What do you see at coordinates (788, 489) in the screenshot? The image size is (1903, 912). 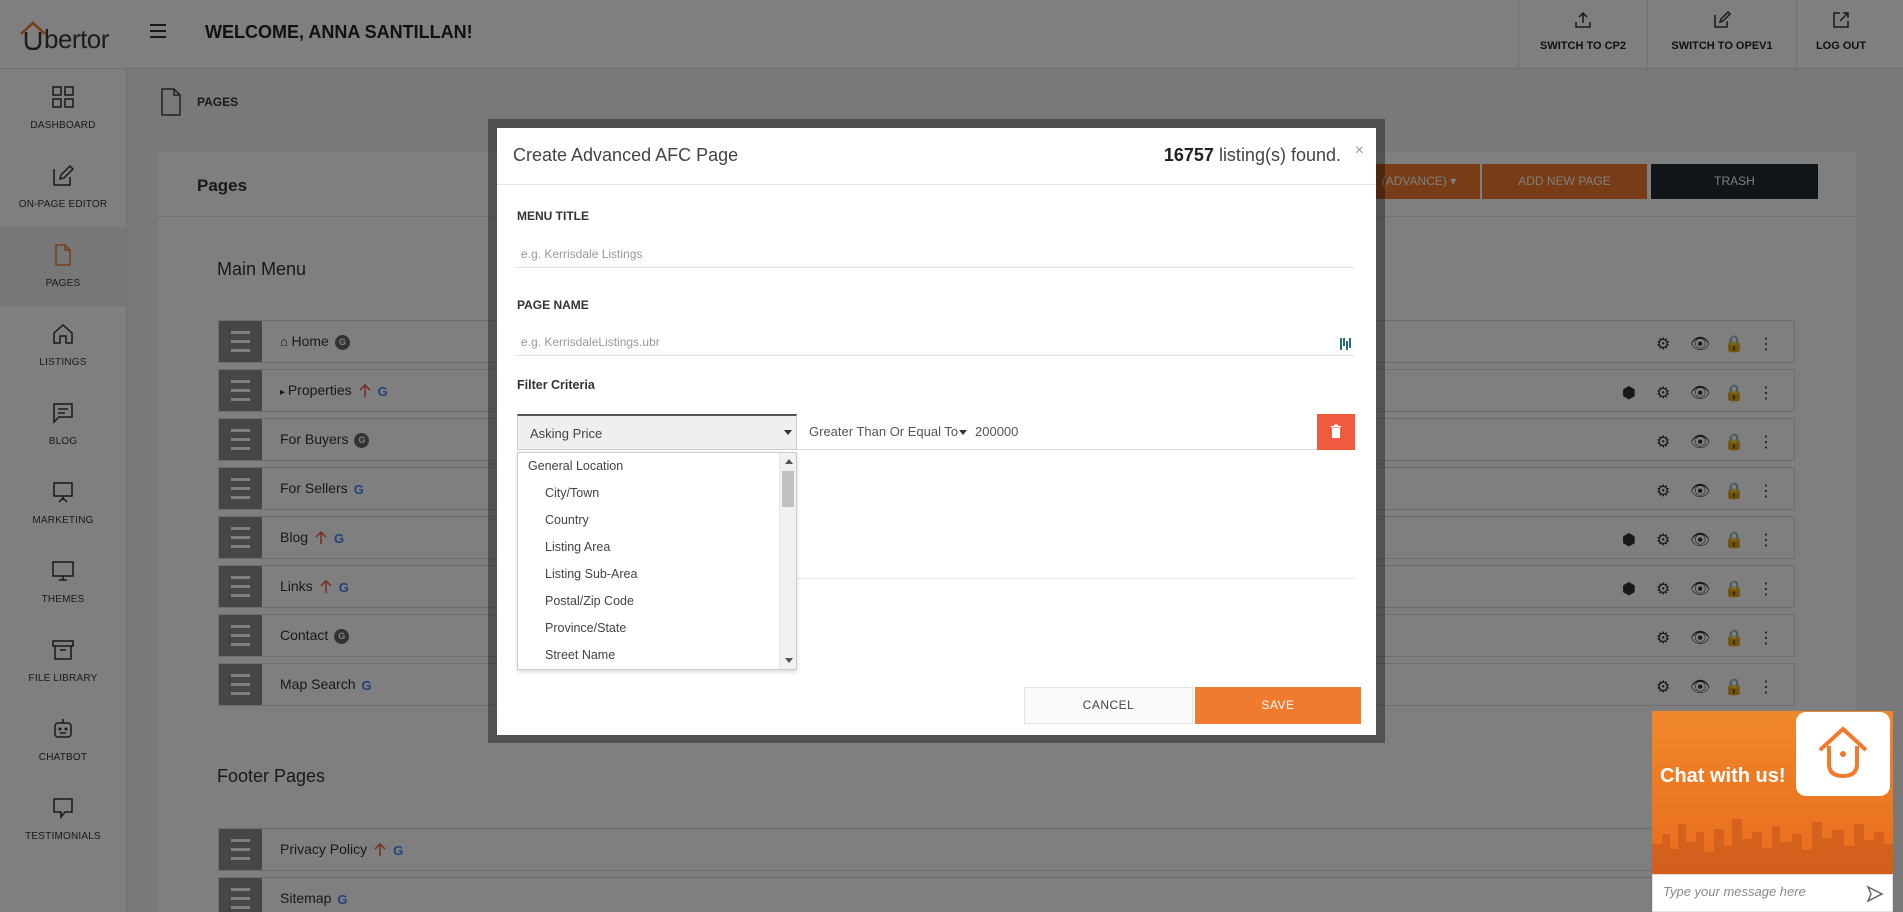 I see `scrollbar-thumb` at bounding box center [788, 489].